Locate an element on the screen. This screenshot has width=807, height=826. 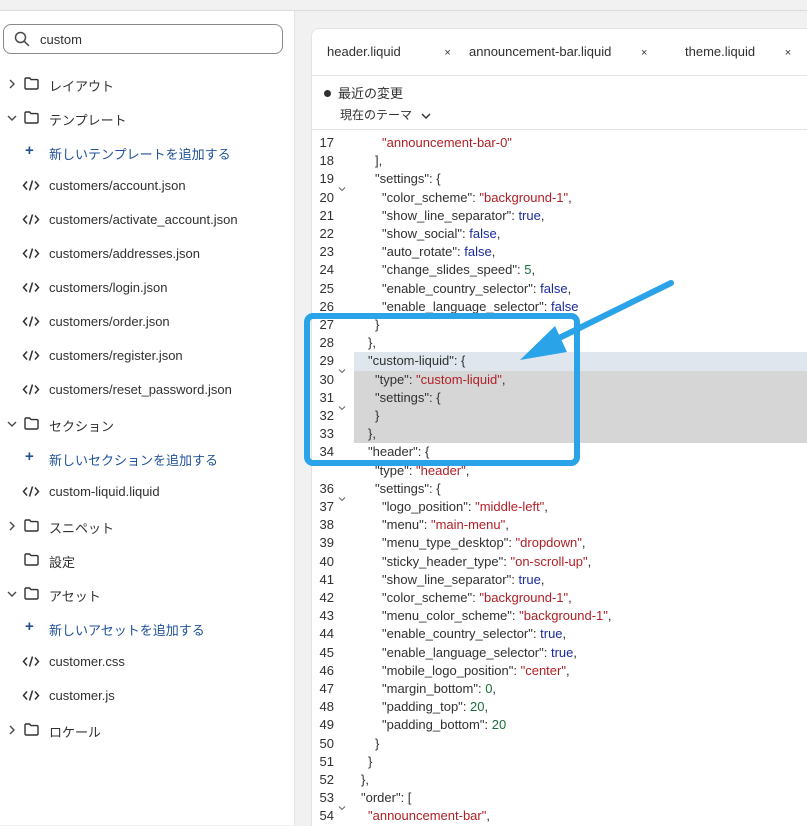
code-token: : { is located at coordinates (435, 488).